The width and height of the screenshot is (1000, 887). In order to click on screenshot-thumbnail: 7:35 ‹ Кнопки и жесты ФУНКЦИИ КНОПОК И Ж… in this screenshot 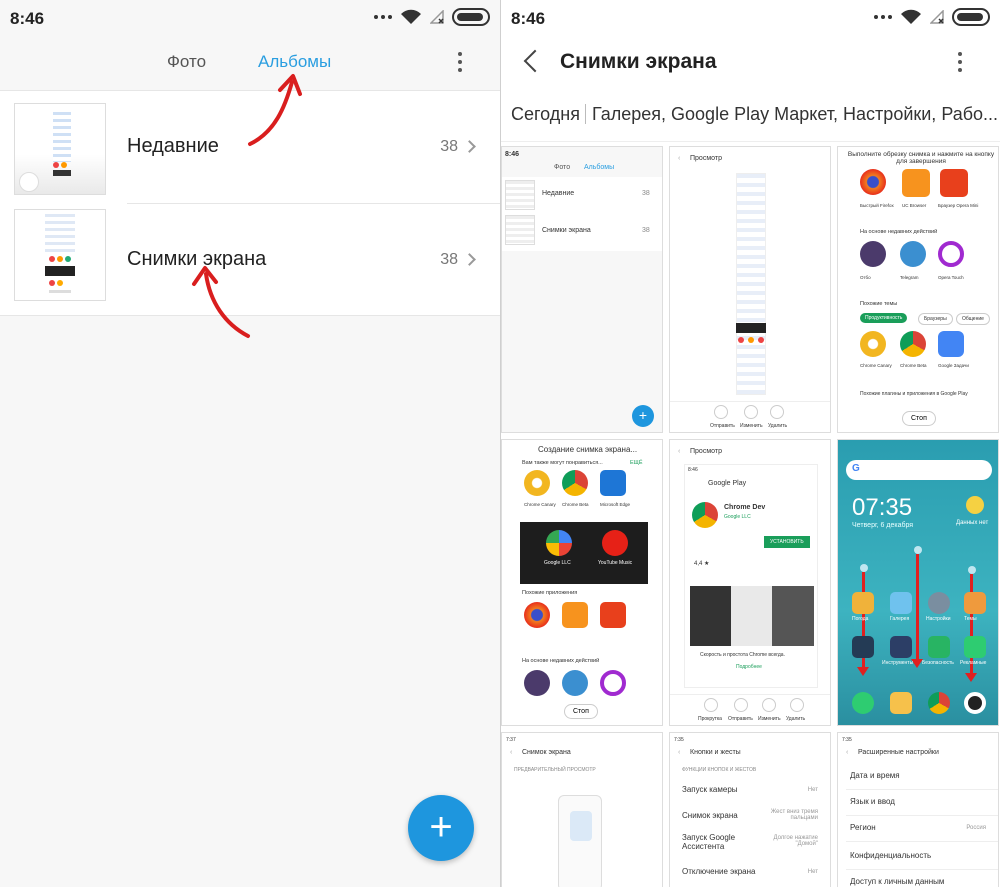, I will do `click(750, 809)`.